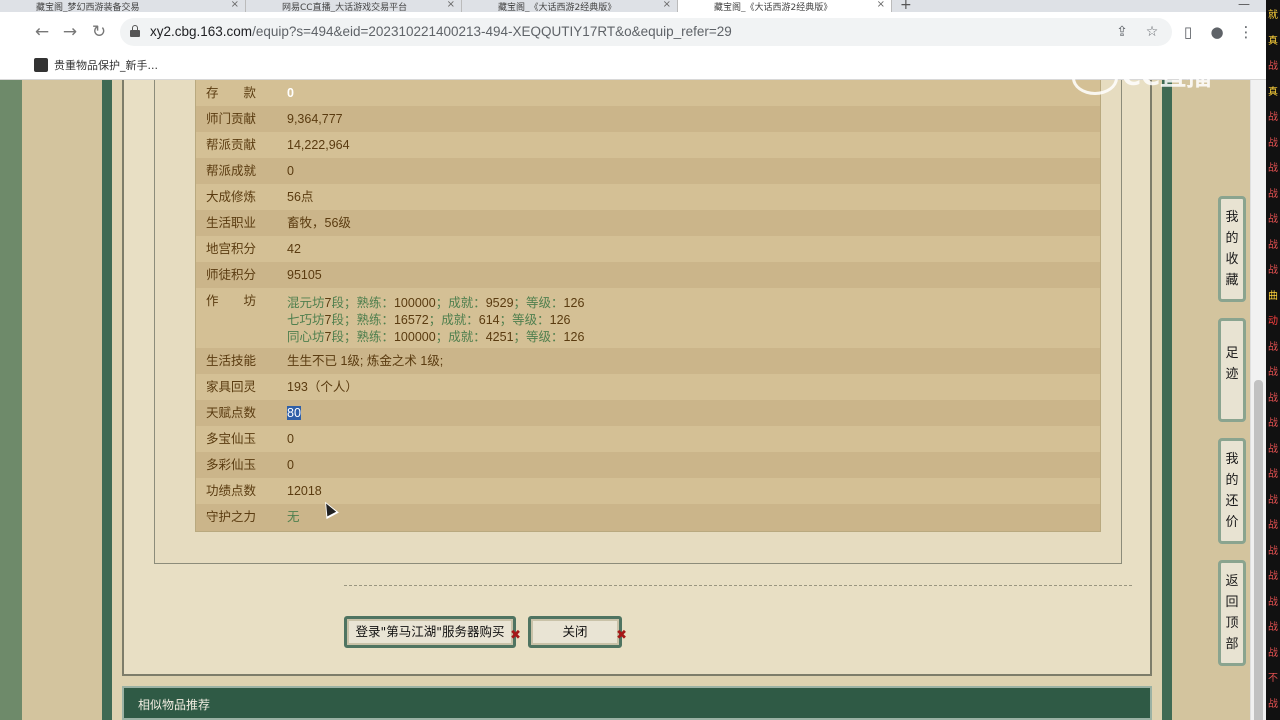 This screenshot has height=720, width=1280. Describe the element at coordinates (1167, 77) in the screenshot. I see `watermark-text: CC直播` at that location.